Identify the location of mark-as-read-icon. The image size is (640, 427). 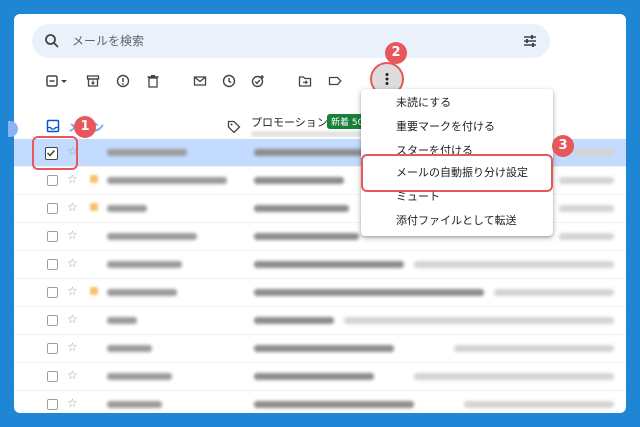
(200, 81).